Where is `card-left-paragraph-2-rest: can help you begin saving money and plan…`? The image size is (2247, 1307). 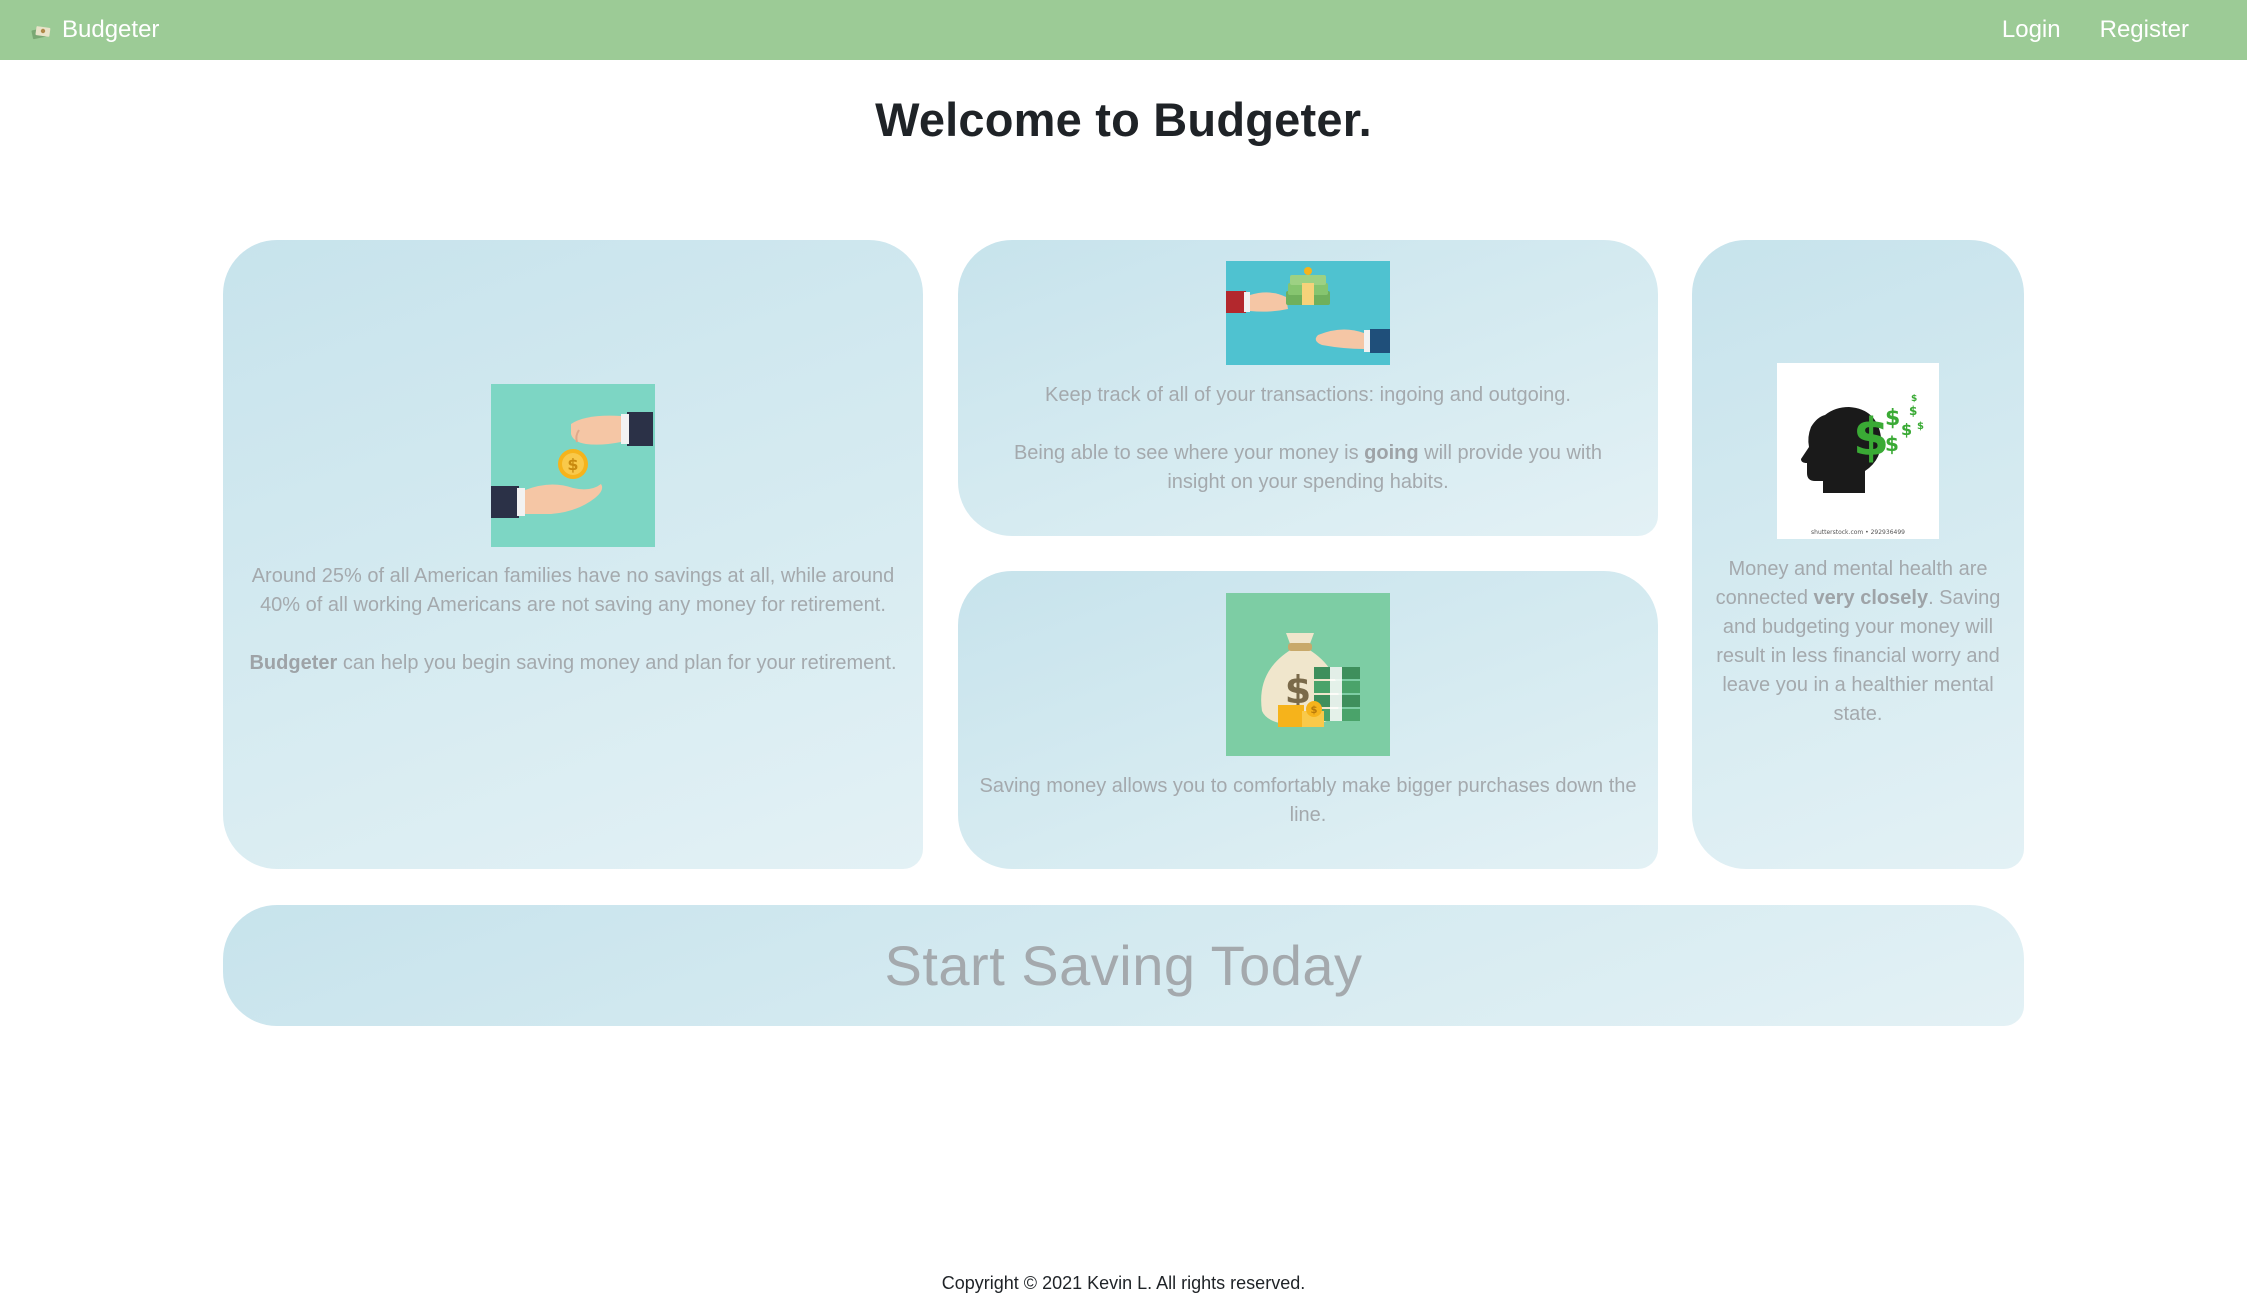 card-left-paragraph-2-rest: can help you begin saving money and plan… is located at coordinates (617, 663).